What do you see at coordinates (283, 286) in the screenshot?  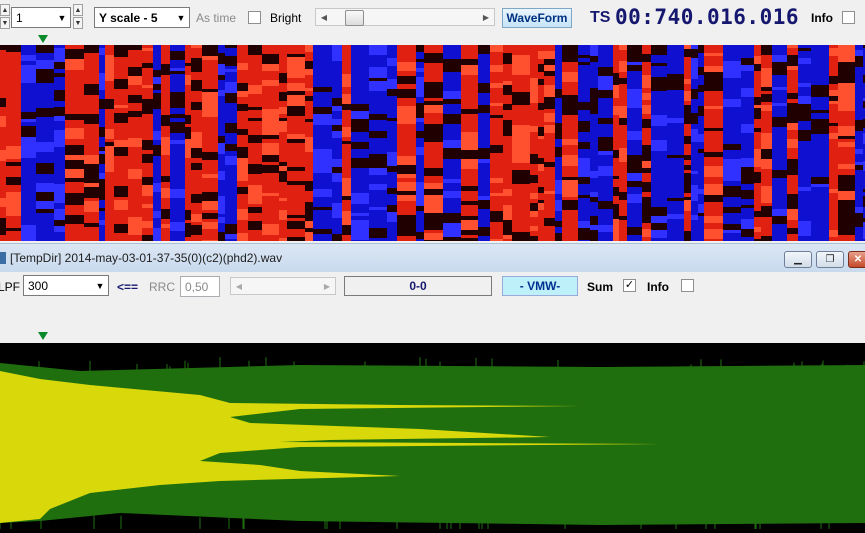 I see `rrc-scrollbar: ◀ ▶` at bounding box center [283, 286].